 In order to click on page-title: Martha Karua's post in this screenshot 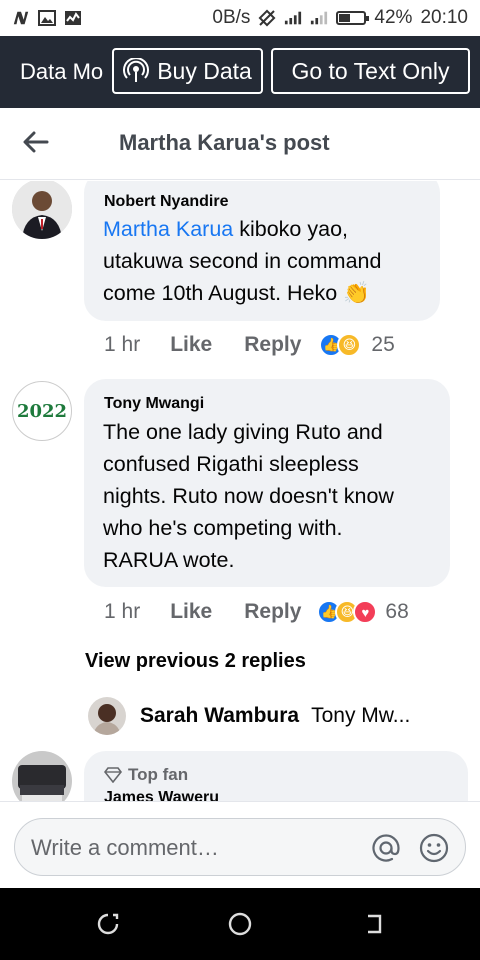, I will do `click(224, 142)`.